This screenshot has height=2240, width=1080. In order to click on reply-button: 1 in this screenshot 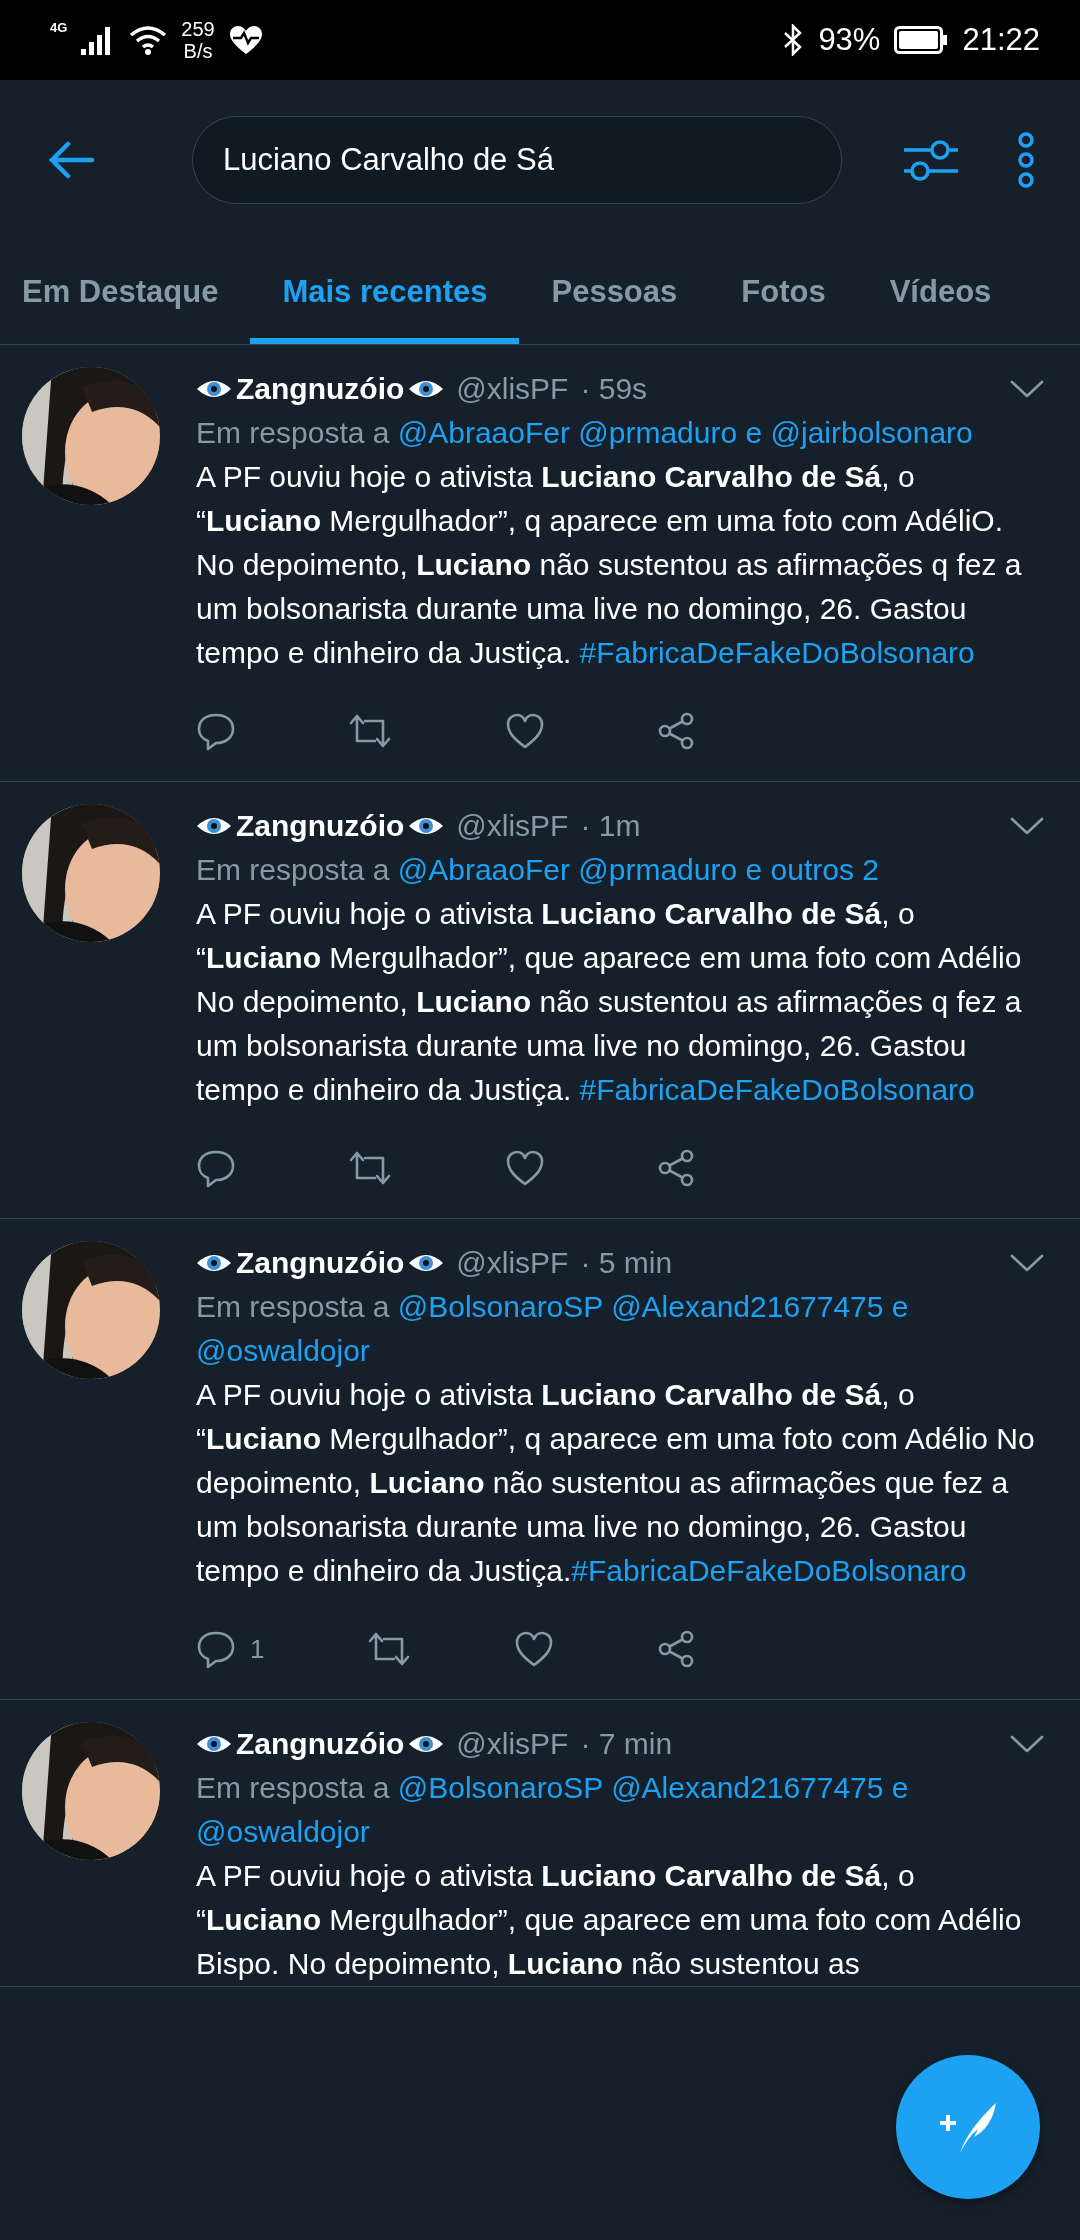, I will do `click(230, 1649)`.